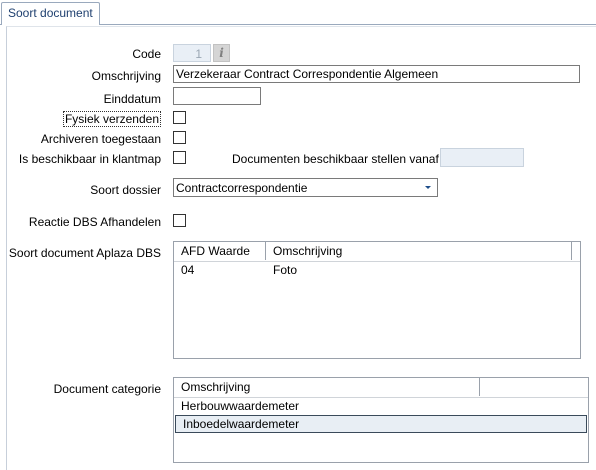 The width and height of the screenshot is (596, 470). What do you see at coordinates (179, 220) in the screenshot?
I see `reactie-checkbox` at bounding box center [179, 220].